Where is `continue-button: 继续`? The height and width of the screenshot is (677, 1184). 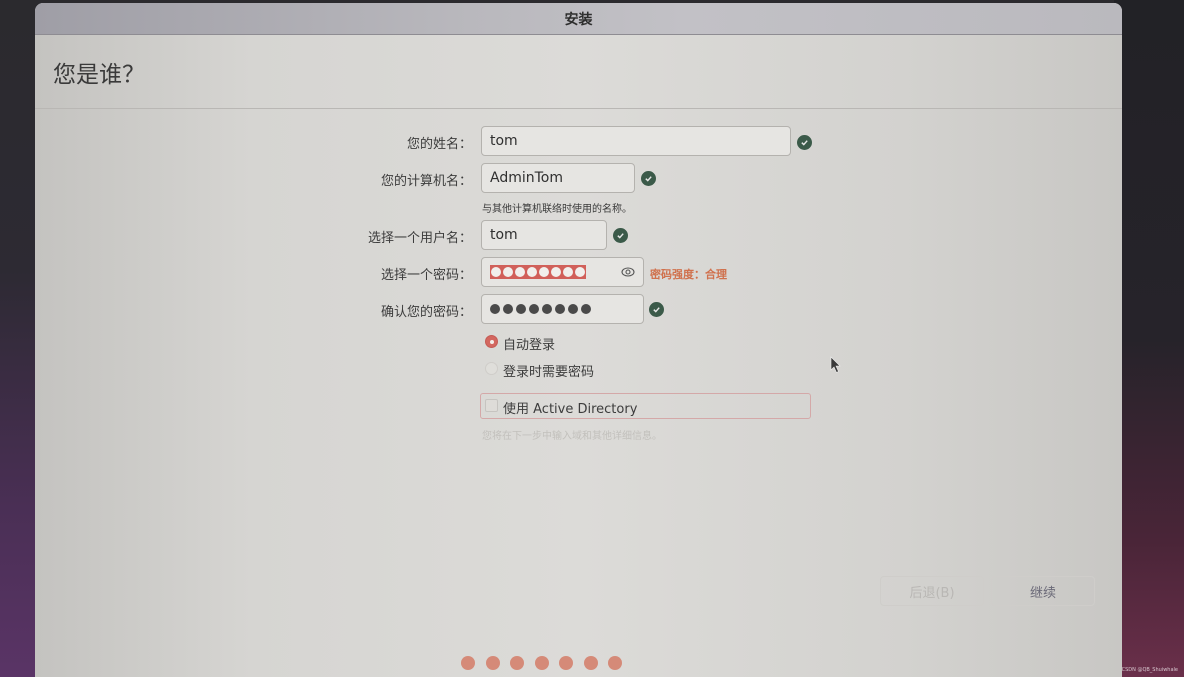
continue-button: 继续 is located at coordinates (1043, 591).